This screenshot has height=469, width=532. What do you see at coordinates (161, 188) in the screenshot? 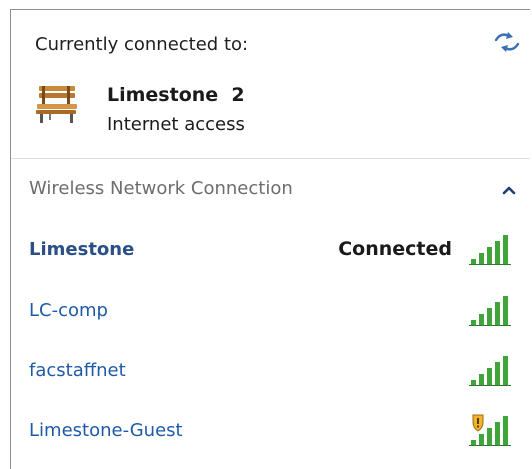
I see `wireless-section-title: Wireless Network Connection` at bounding box center [161, 188].